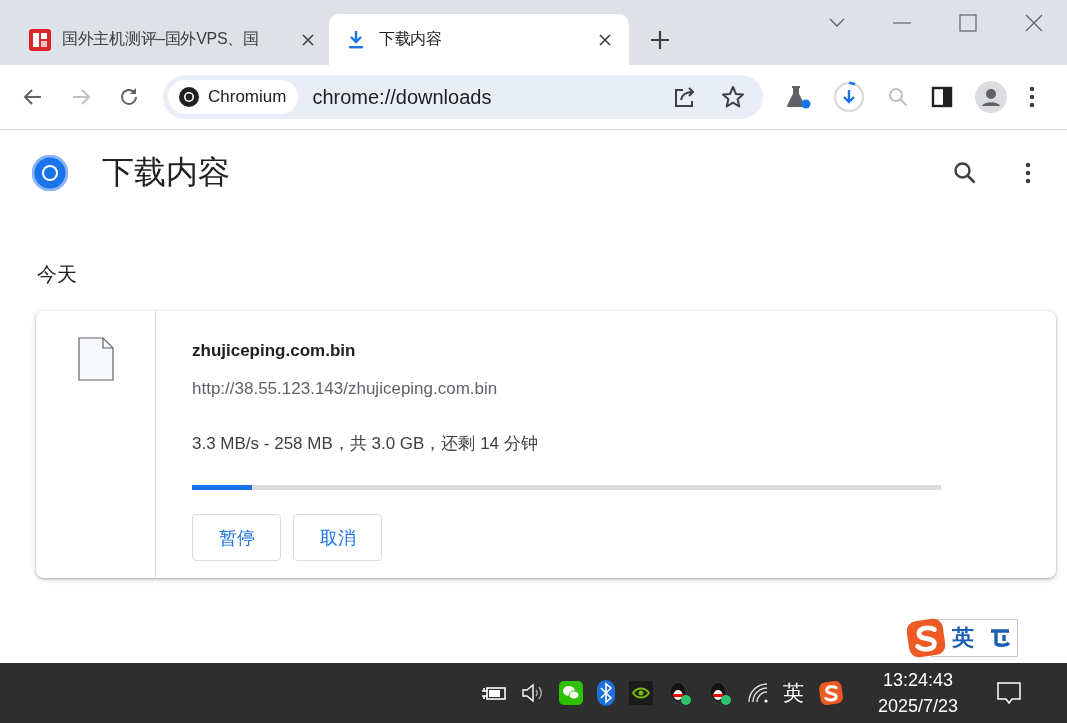  Describe the element at coordinates (849, 97) in the screenshot. I see `download-progress-icon` at that location.